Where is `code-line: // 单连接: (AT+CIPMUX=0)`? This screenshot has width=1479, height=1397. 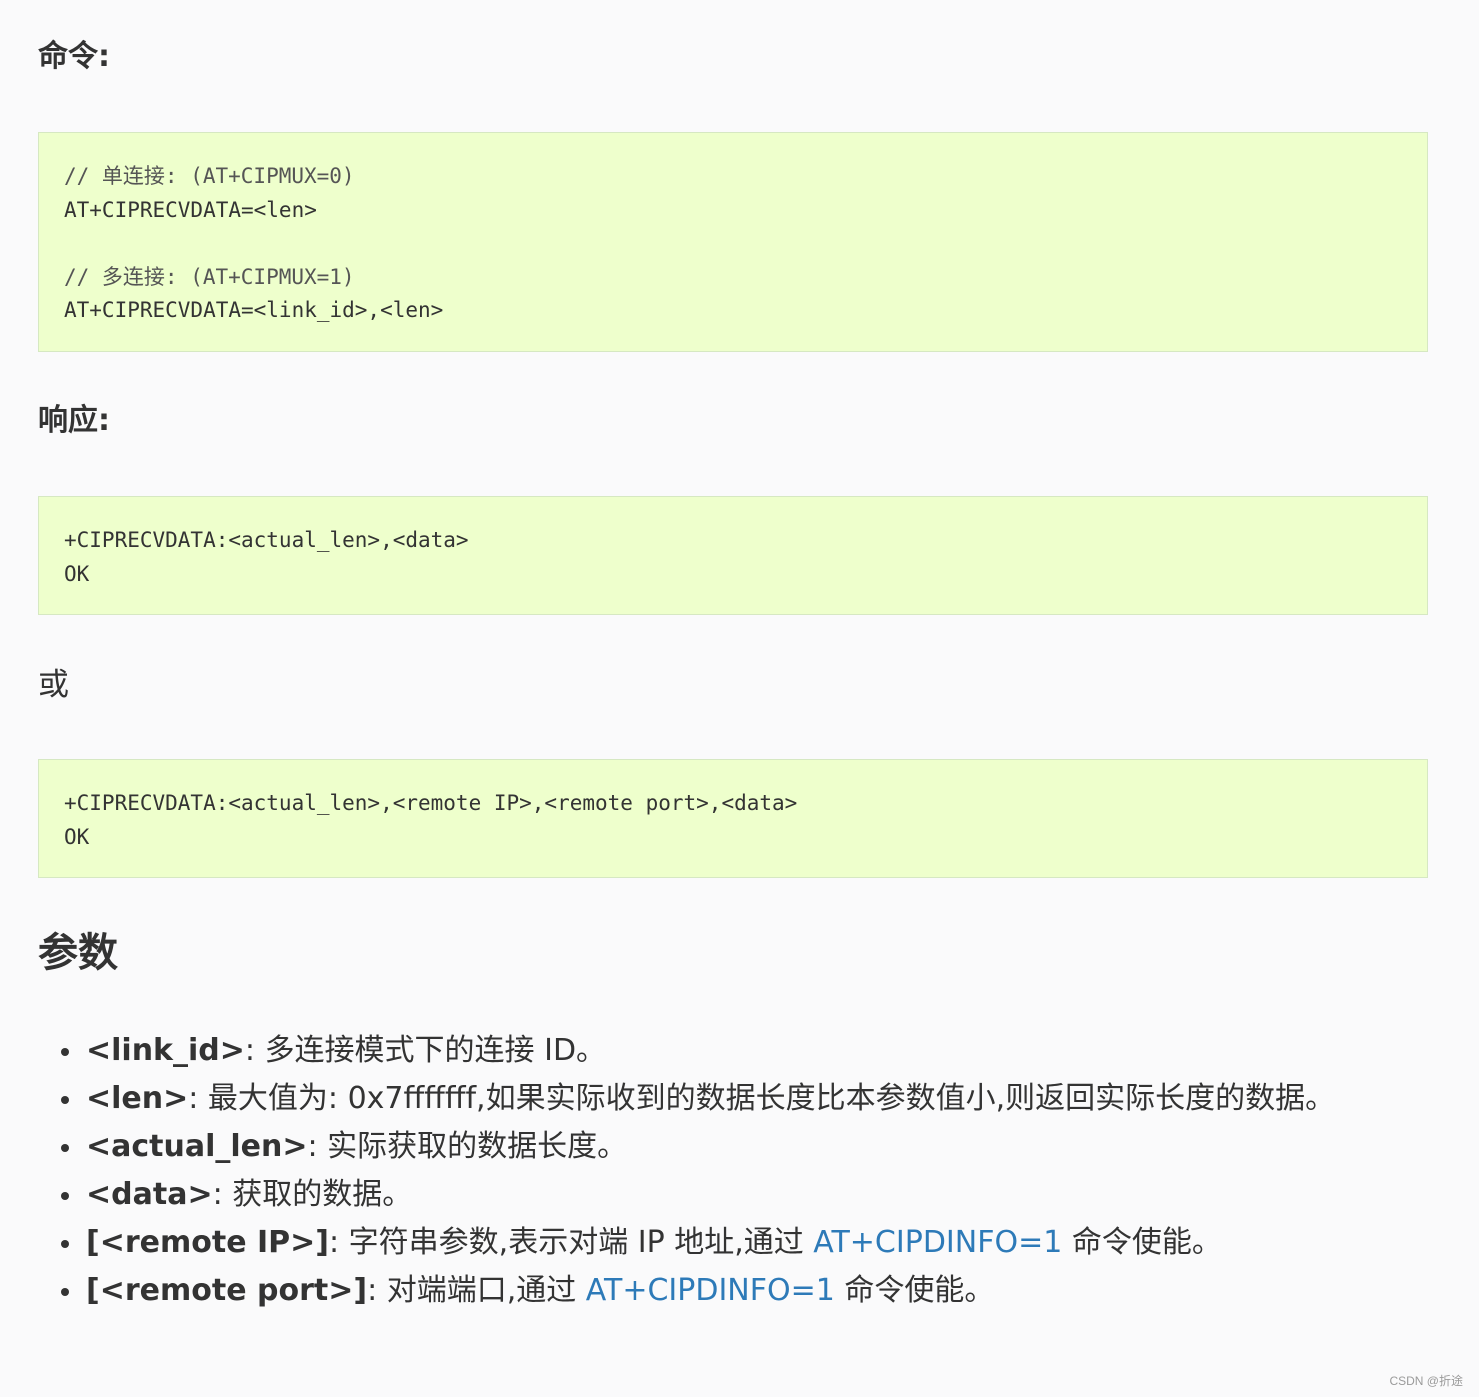
code-line: // 单连接: (AT+CIPMUX=0) is located at coordinates (209, 176).